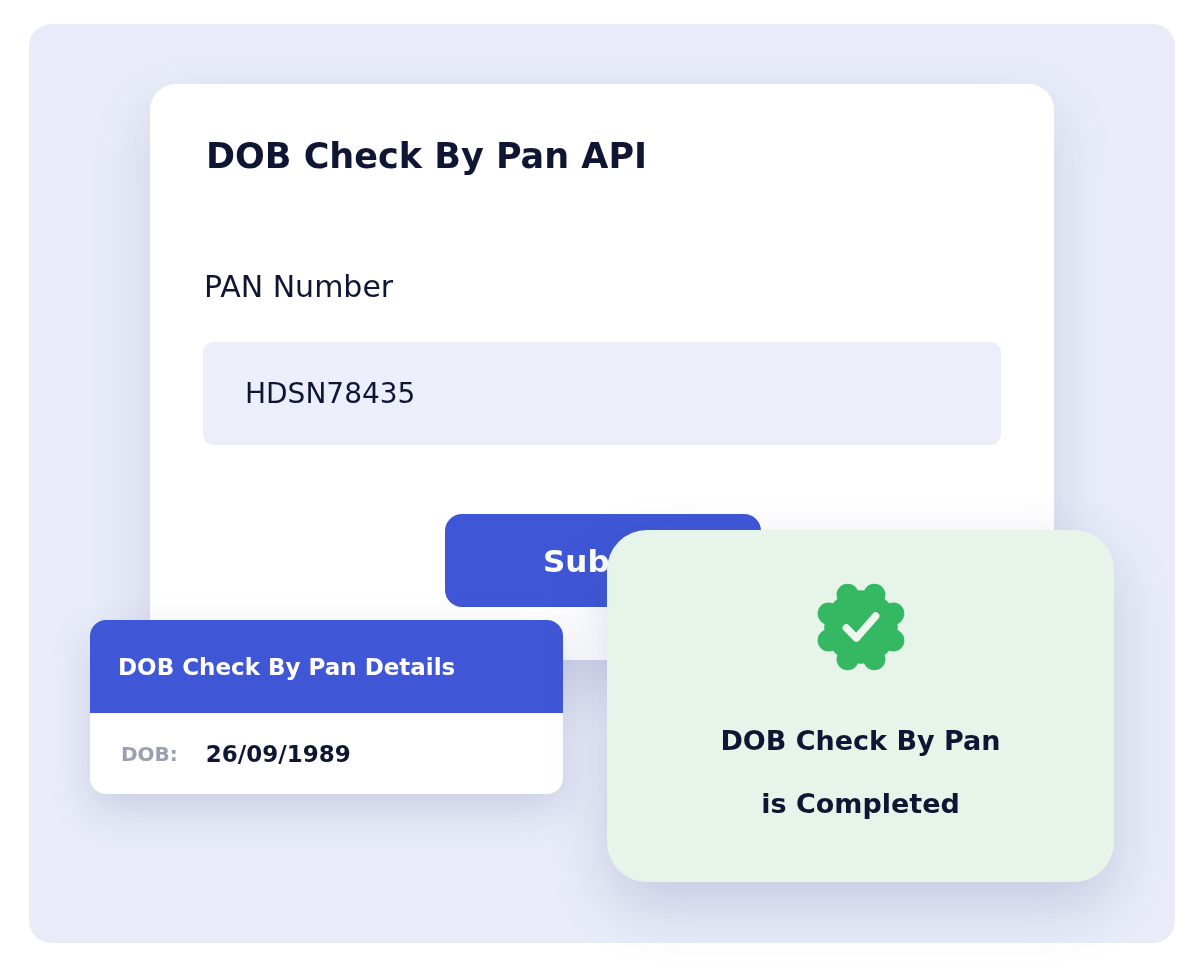 The image size is (1204, 978). What do you see at coordinates (299, 287) in the screenshot?
I see `field-label: PAN Number` at bounding box center [299, 287].